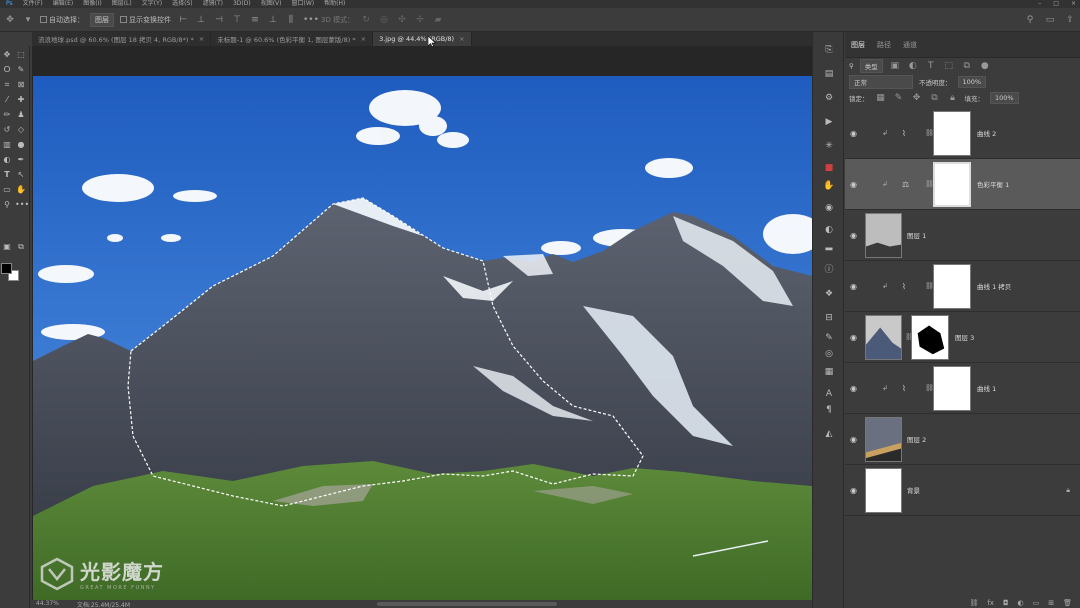 Image resolution: width=1080 pixels, height=608 pixels. I want to click on foreground-color-swatch, so click(6, 268).